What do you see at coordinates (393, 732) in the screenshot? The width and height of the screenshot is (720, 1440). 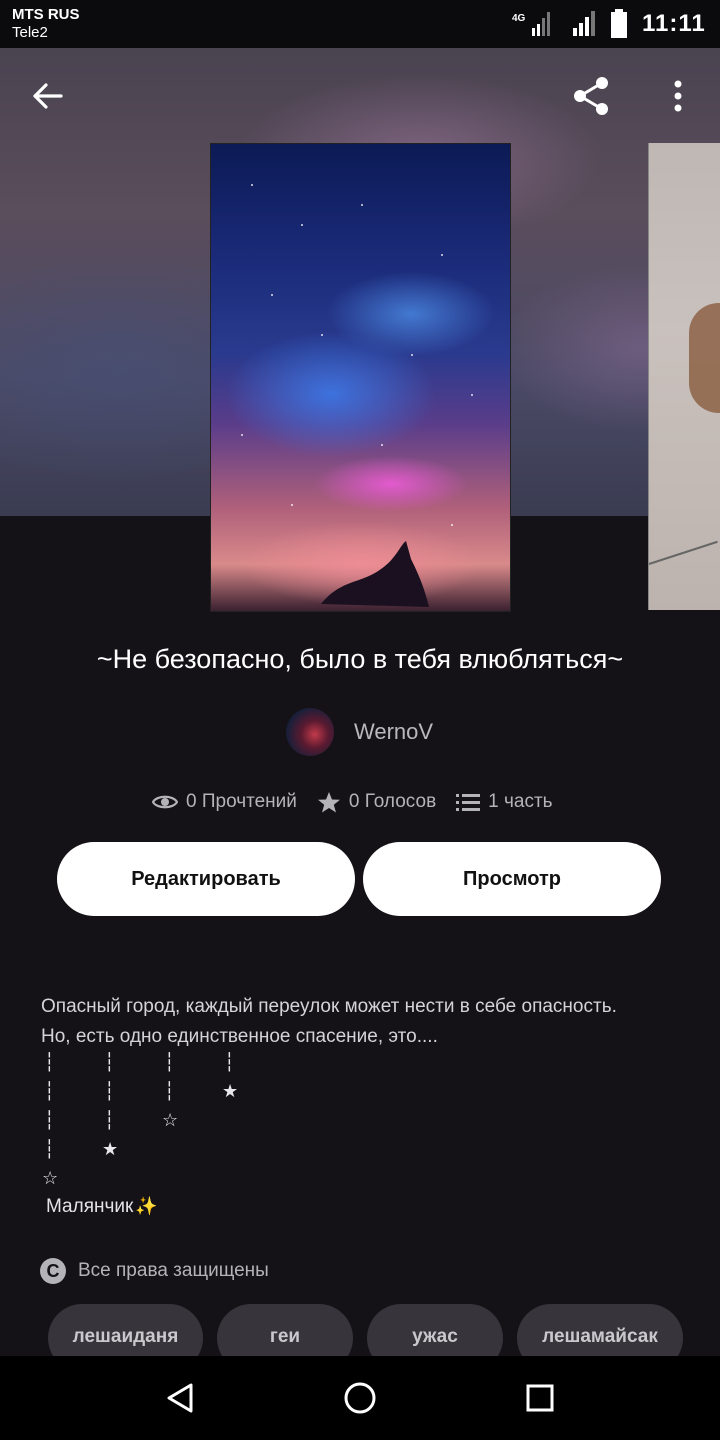 I see `author-name: WernoV` at bounding box center [393, 732].